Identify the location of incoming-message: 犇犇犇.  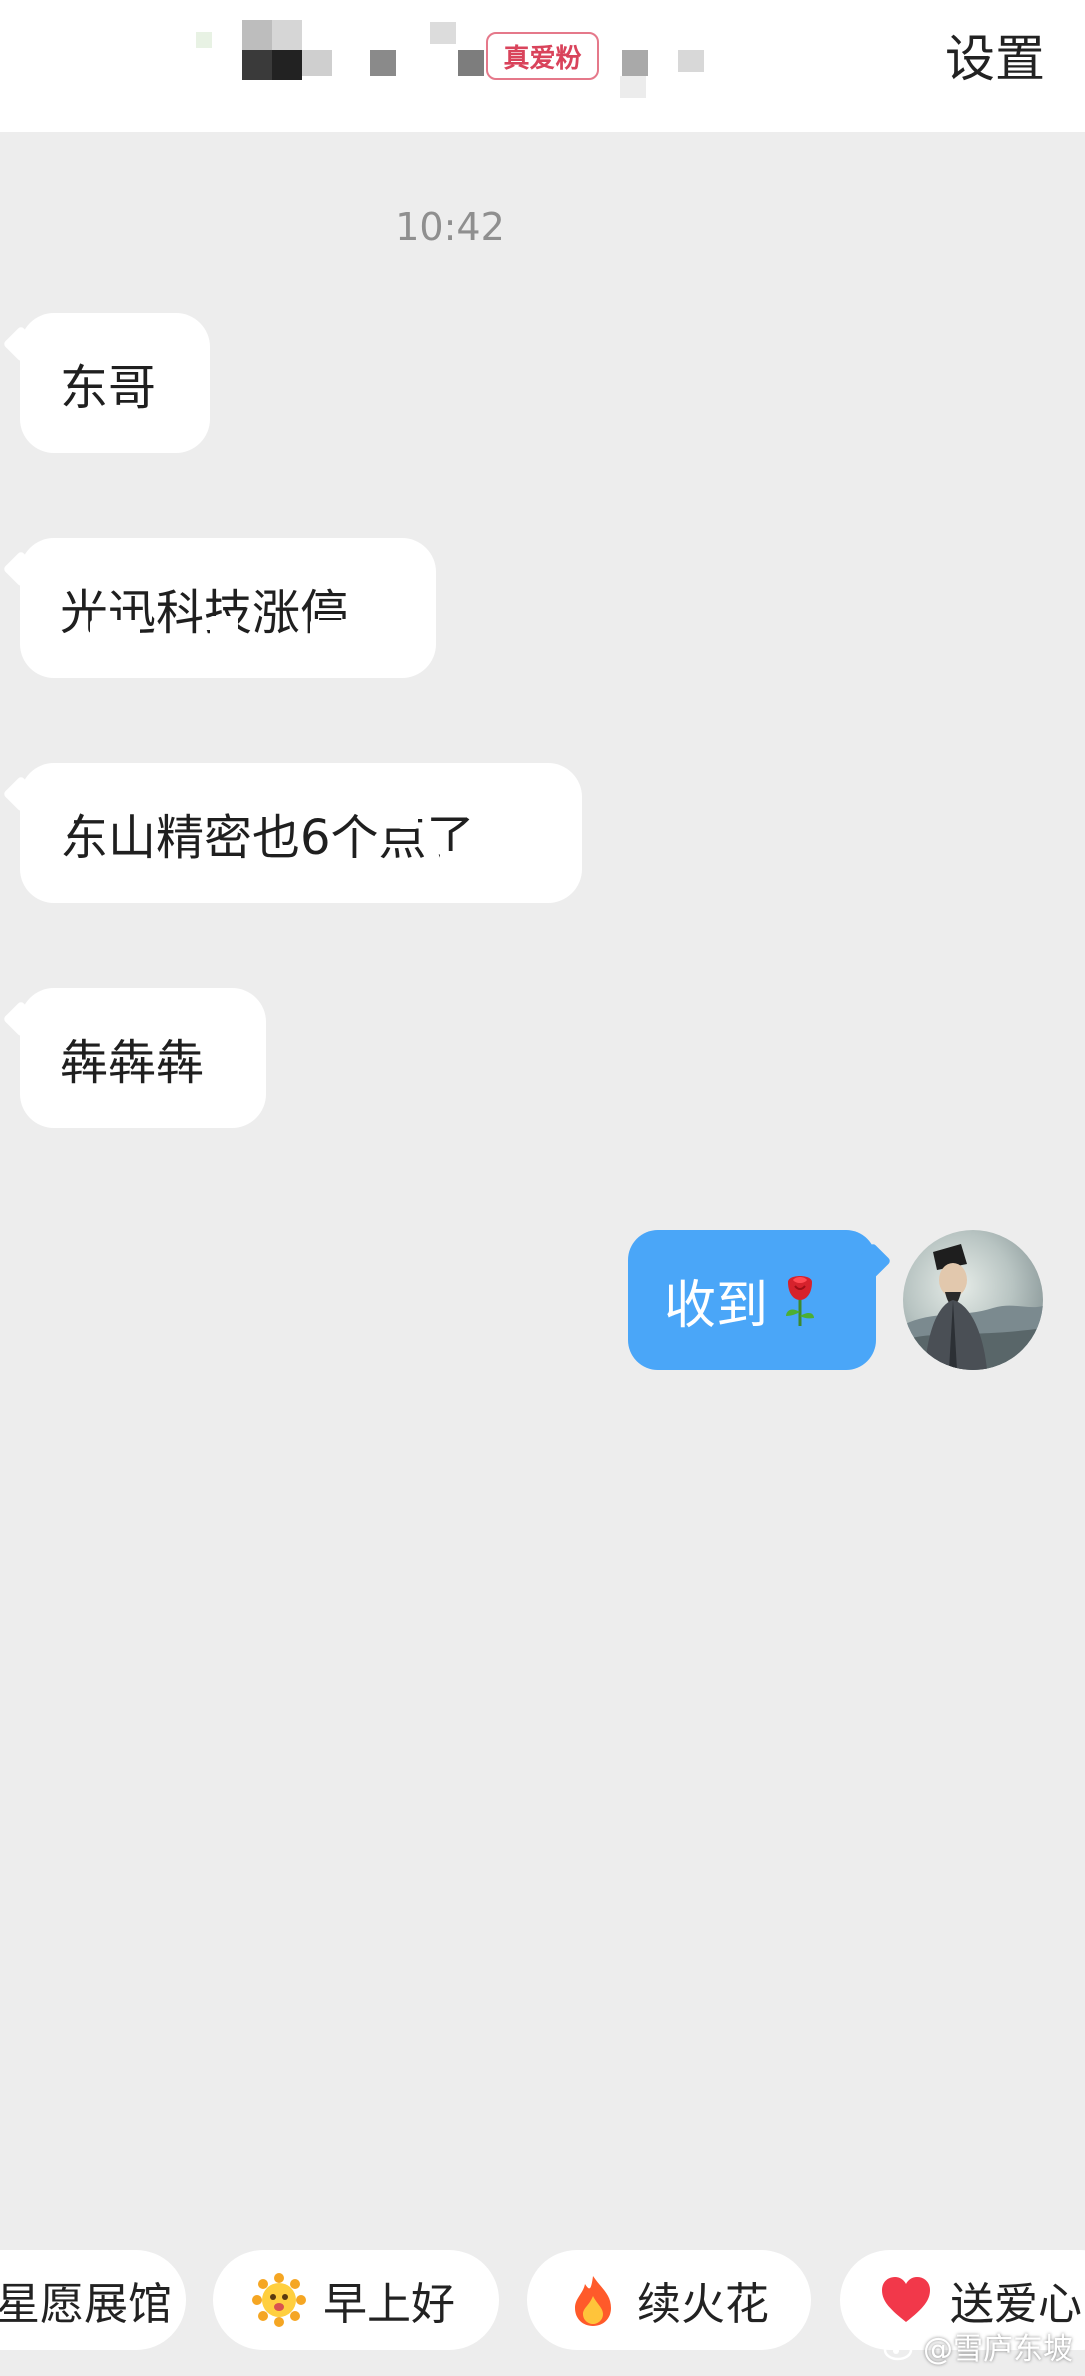
(143, 1058).